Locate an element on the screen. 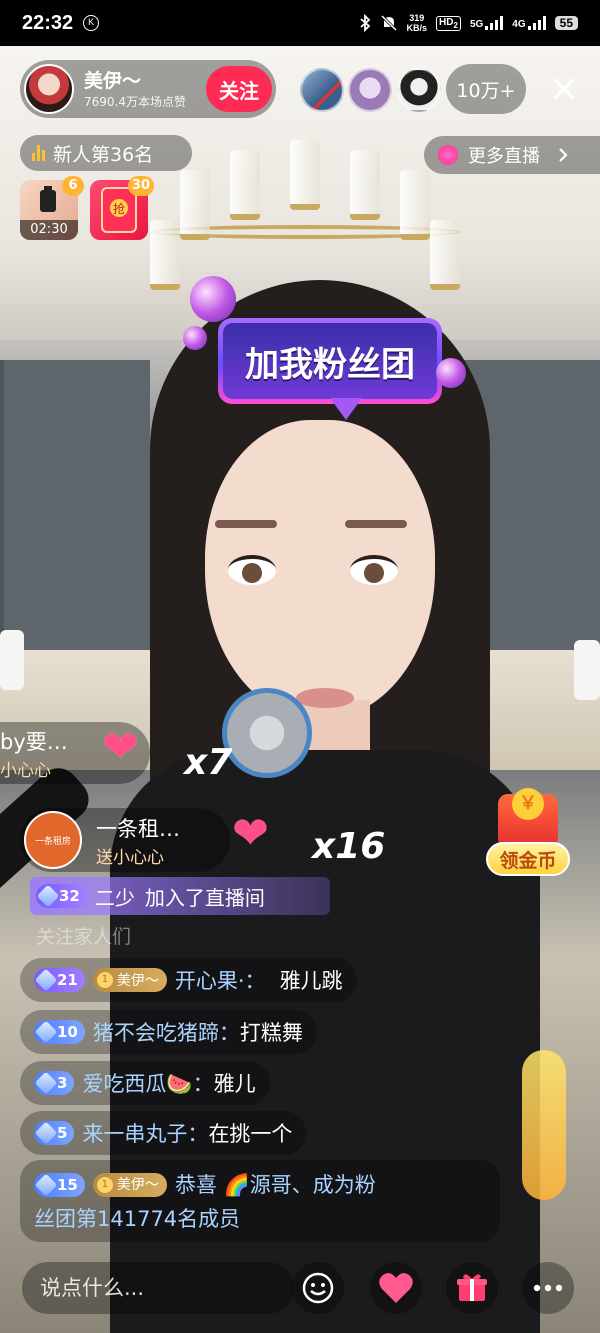 Image resolution: width=600 pixels, height=1333 pixels. anchor-info-pill: 美伊～ 7690.4万本场点赞 关注 is located at coordinates (148, 89).